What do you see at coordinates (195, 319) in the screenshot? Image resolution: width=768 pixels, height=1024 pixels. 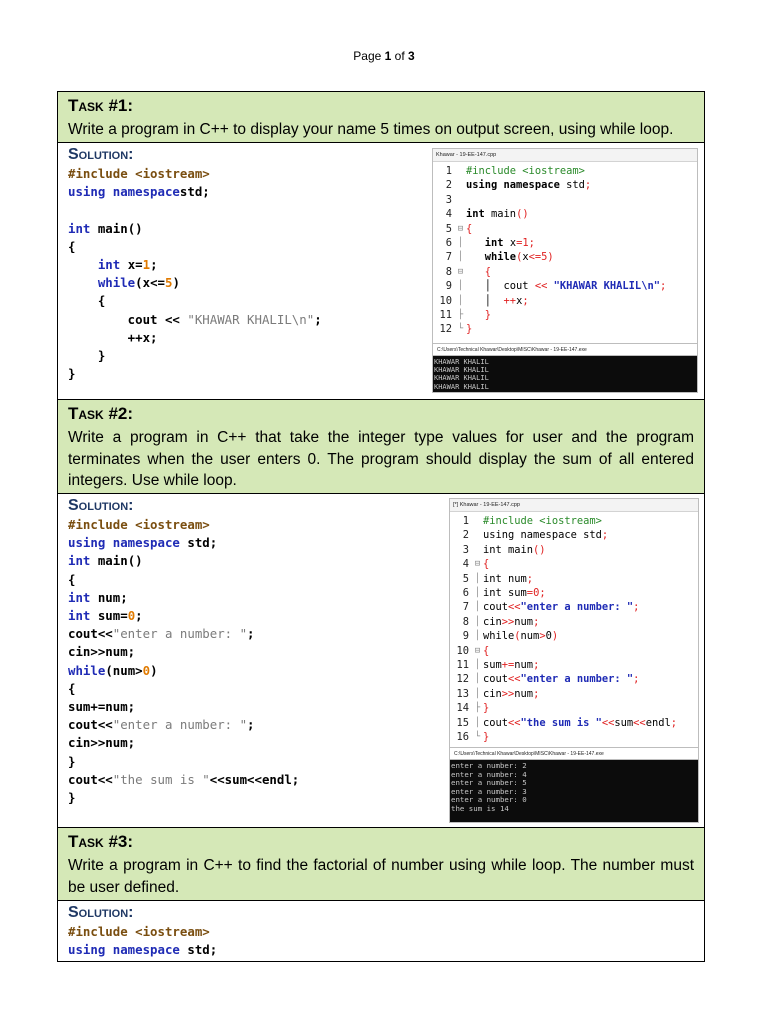 I see `code-line: cout << "KHAWAR KHALIL\n";` at bounding box center [195, 319].